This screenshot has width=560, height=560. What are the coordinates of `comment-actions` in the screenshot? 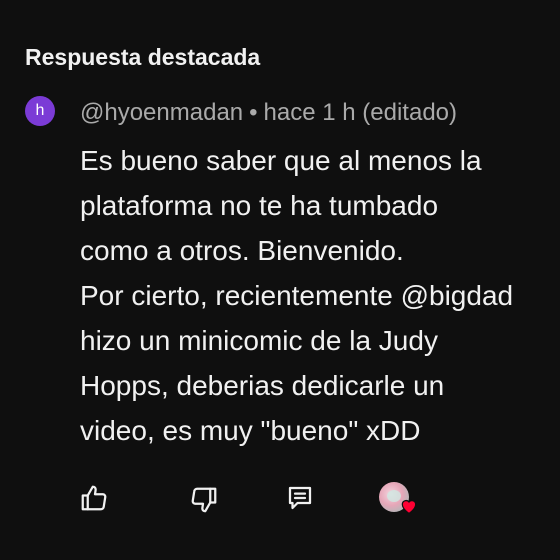 It's located at (280, 498).